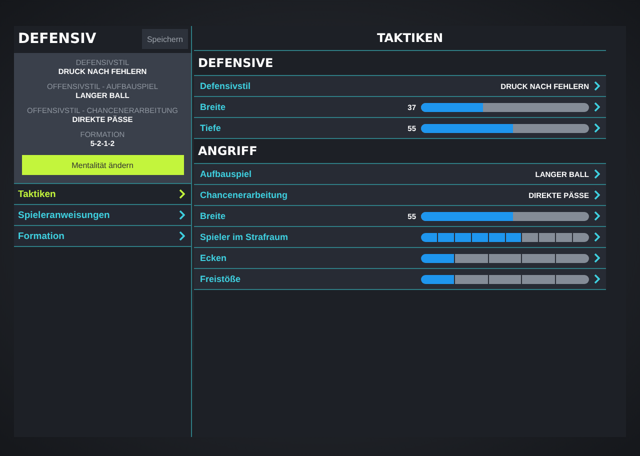 The height and width of the screenshot is (456, 640). Describe the element at coordinates (210, 128) in the screenshot. I see `setting-label: Tiefe` at that location.